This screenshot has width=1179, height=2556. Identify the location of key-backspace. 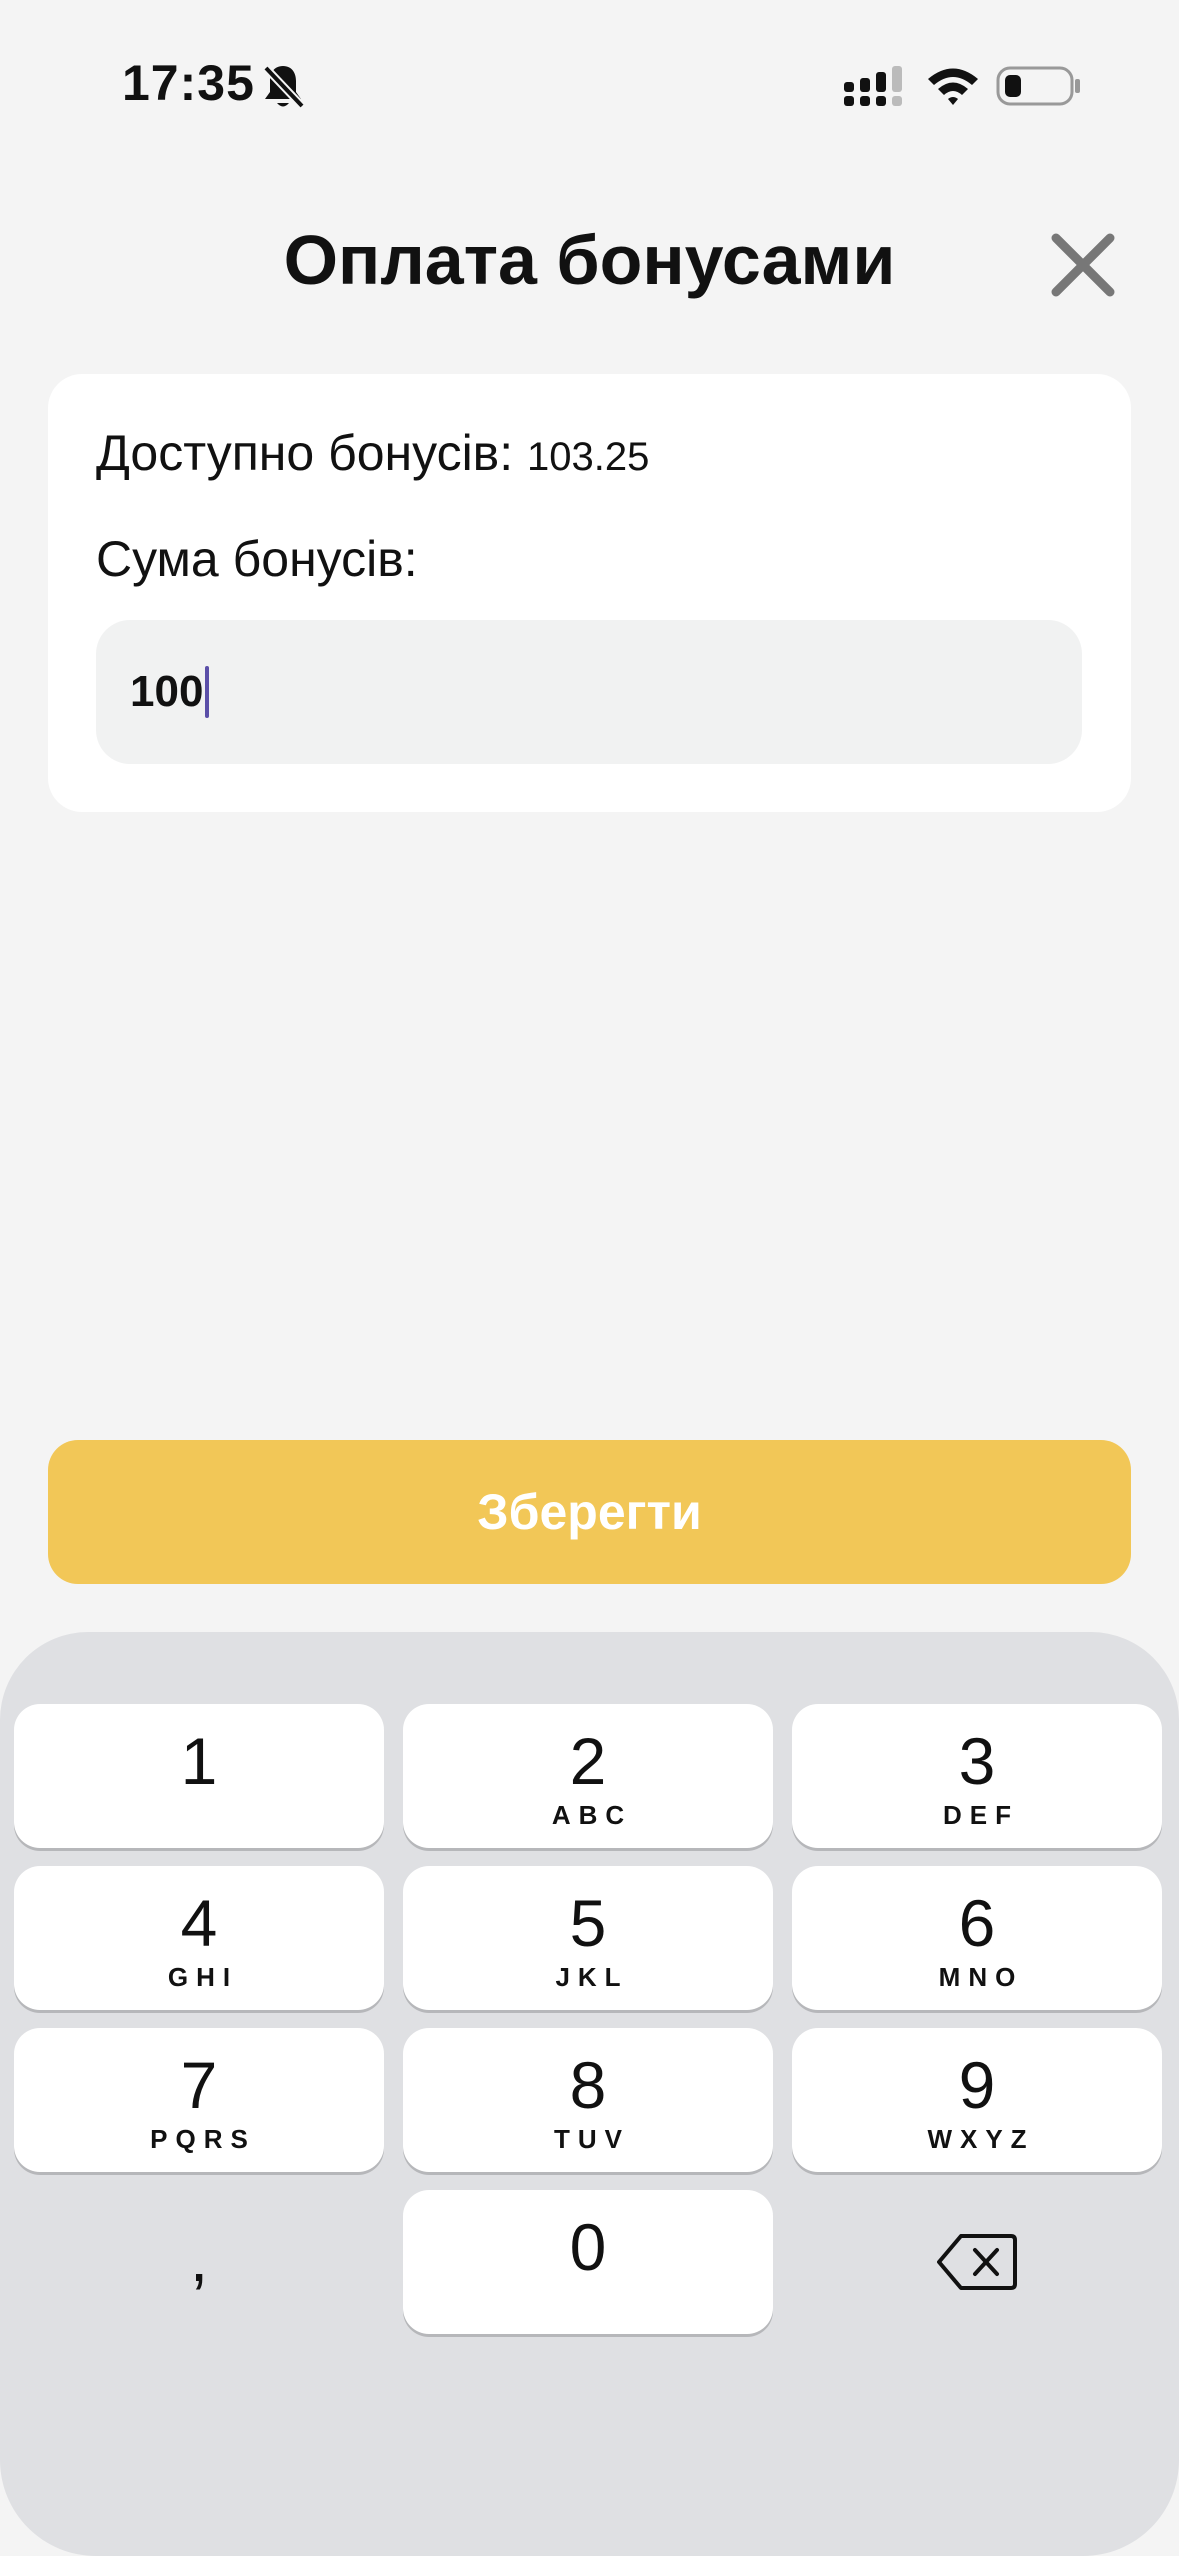
(977, 2262).